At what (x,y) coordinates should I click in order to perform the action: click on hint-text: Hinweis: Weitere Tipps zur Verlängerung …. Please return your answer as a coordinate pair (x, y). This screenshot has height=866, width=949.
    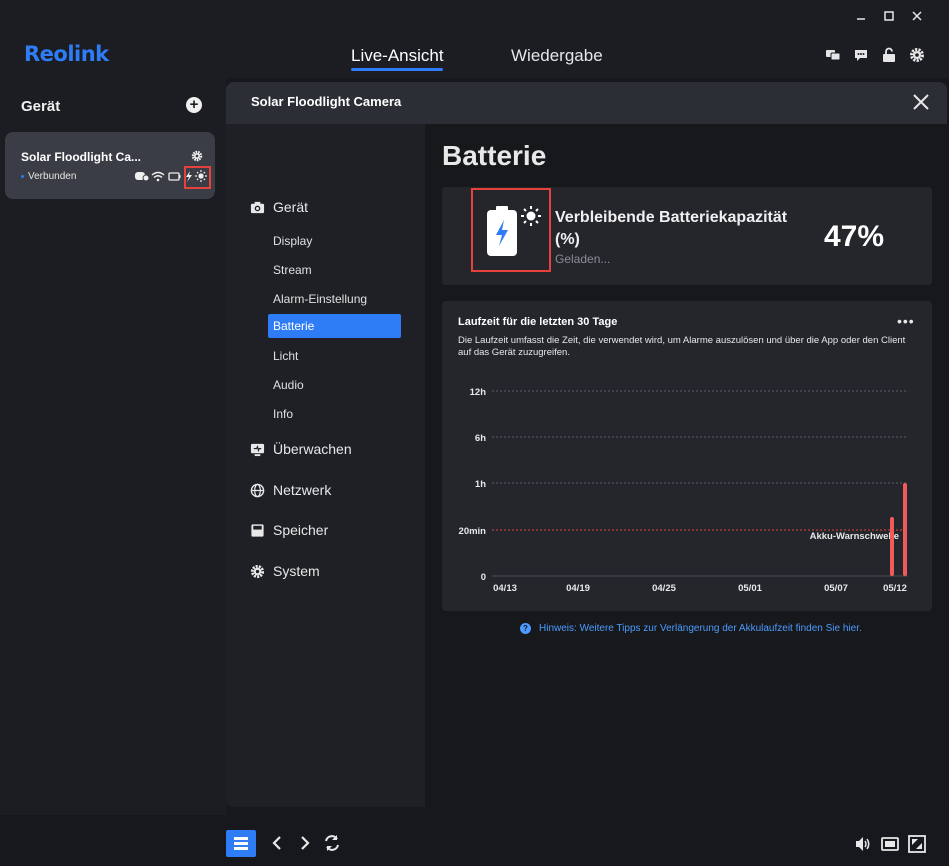
    Looking at the image, I should click on (700, 628).